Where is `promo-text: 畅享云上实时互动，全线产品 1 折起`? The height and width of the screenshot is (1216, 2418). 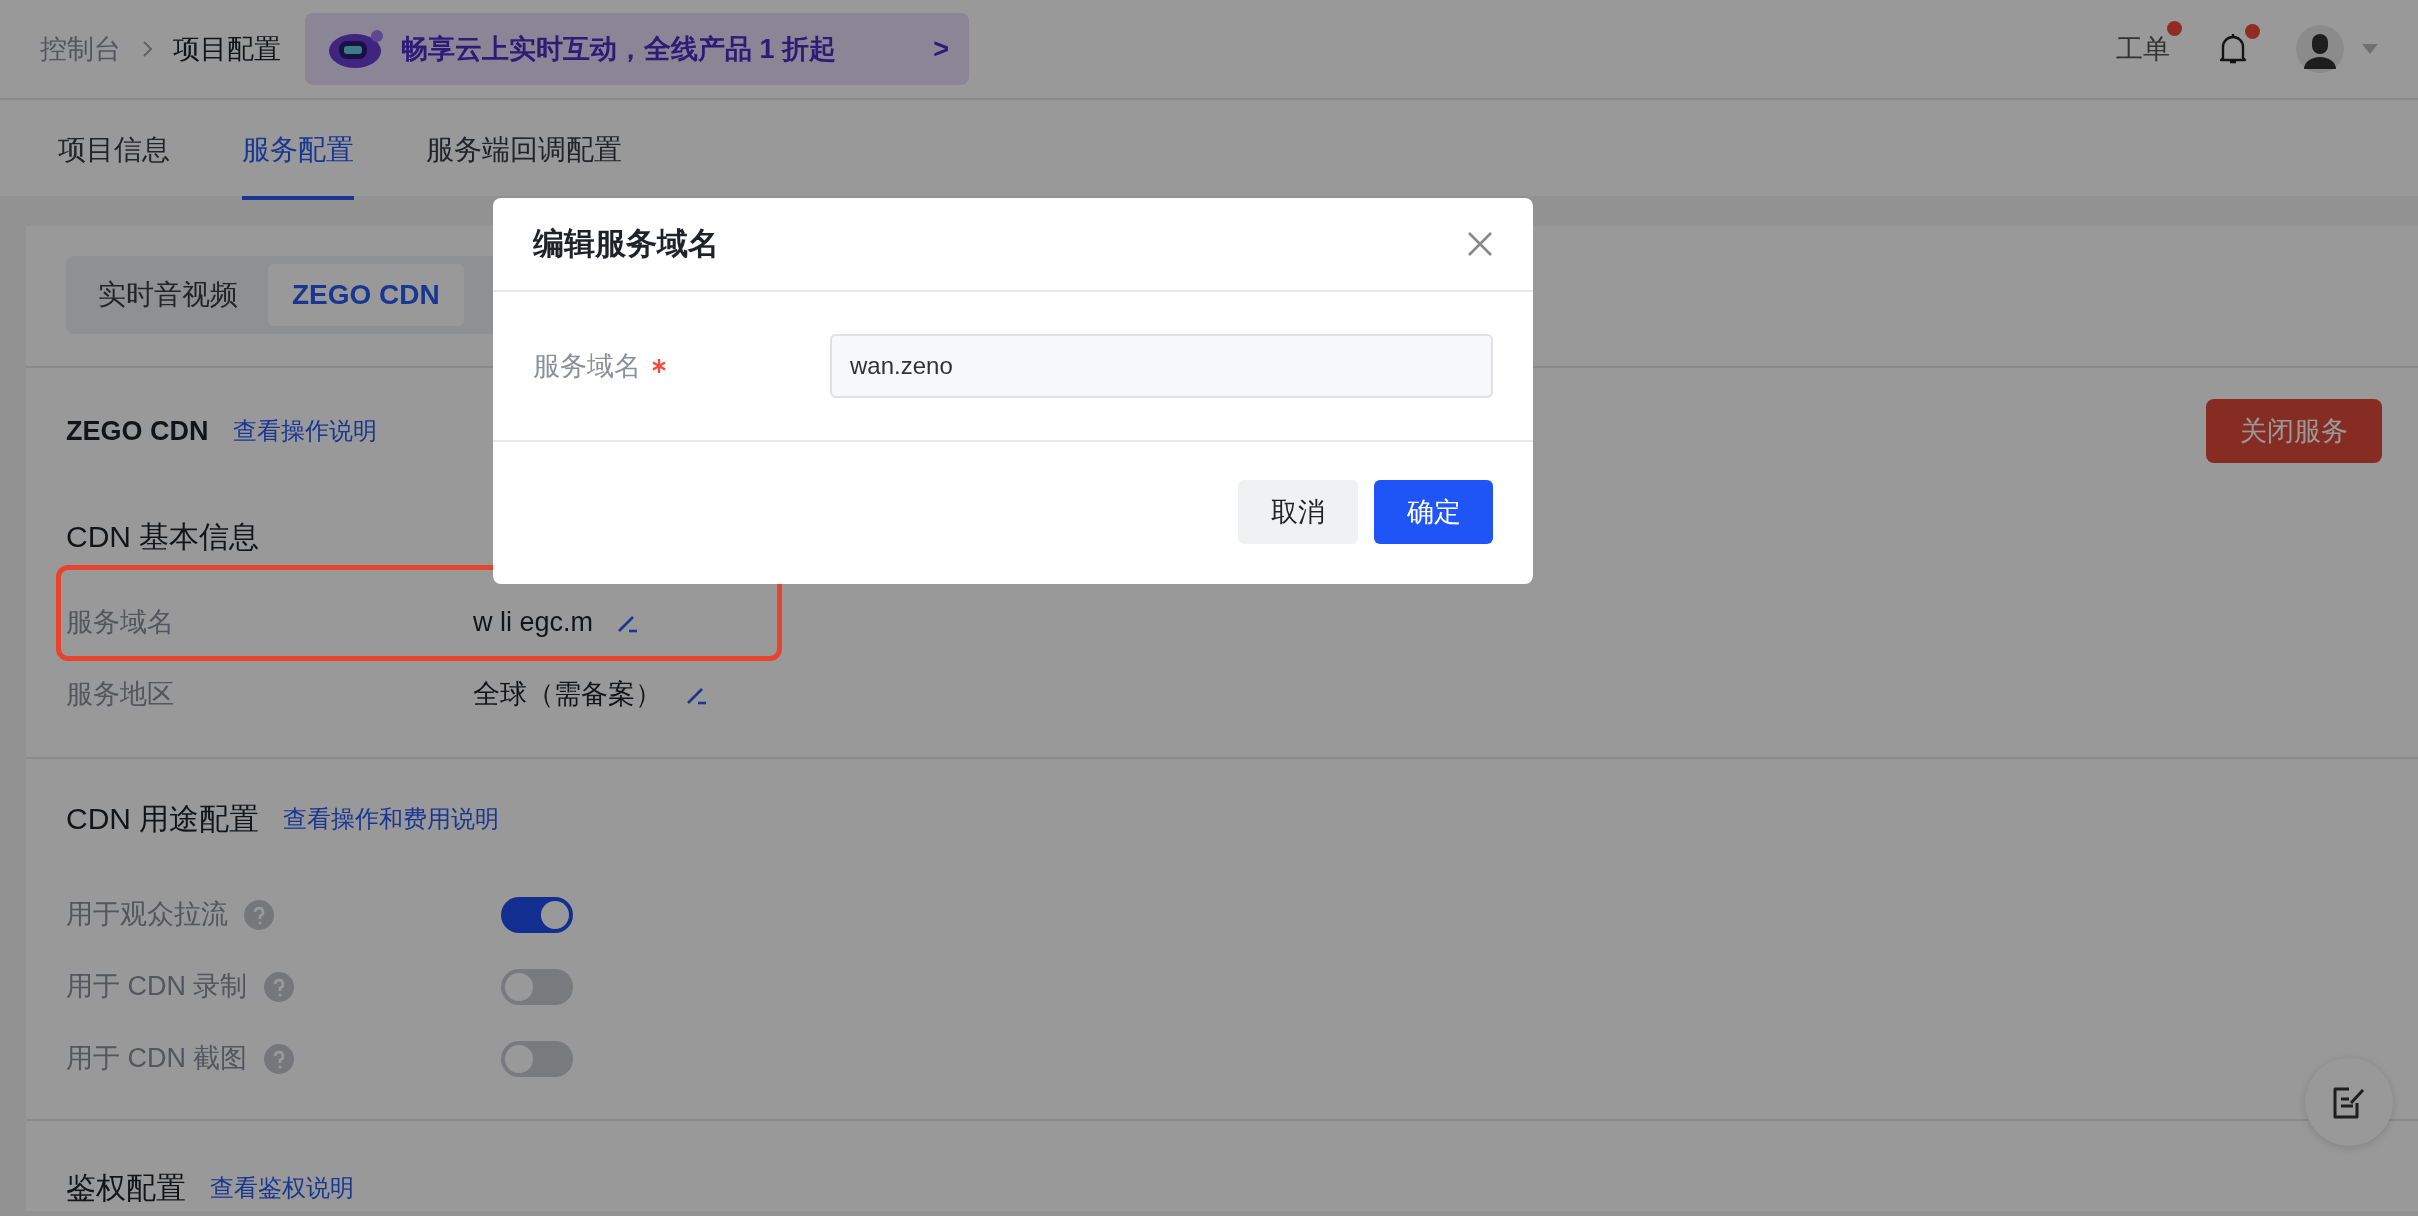
promo-text: 畅享云上实时互动，全线产品 1 折起 is located at coordinates (619, 49).